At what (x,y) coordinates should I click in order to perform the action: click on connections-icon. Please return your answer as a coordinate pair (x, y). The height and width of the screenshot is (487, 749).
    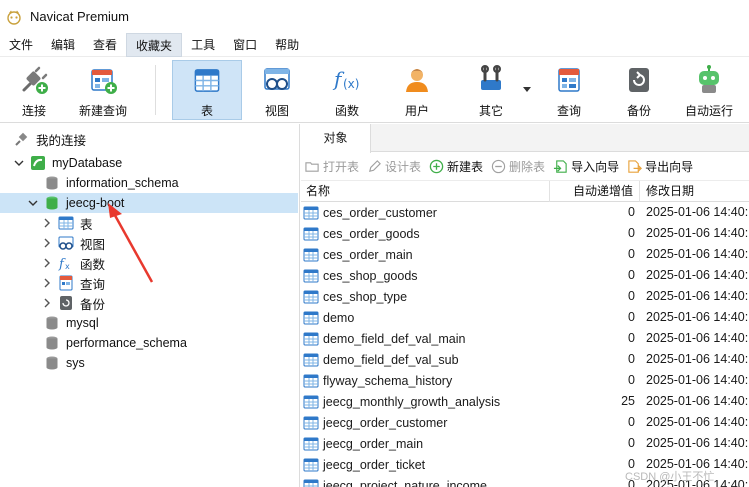
    Looking at the image, I should click on (21, 139).